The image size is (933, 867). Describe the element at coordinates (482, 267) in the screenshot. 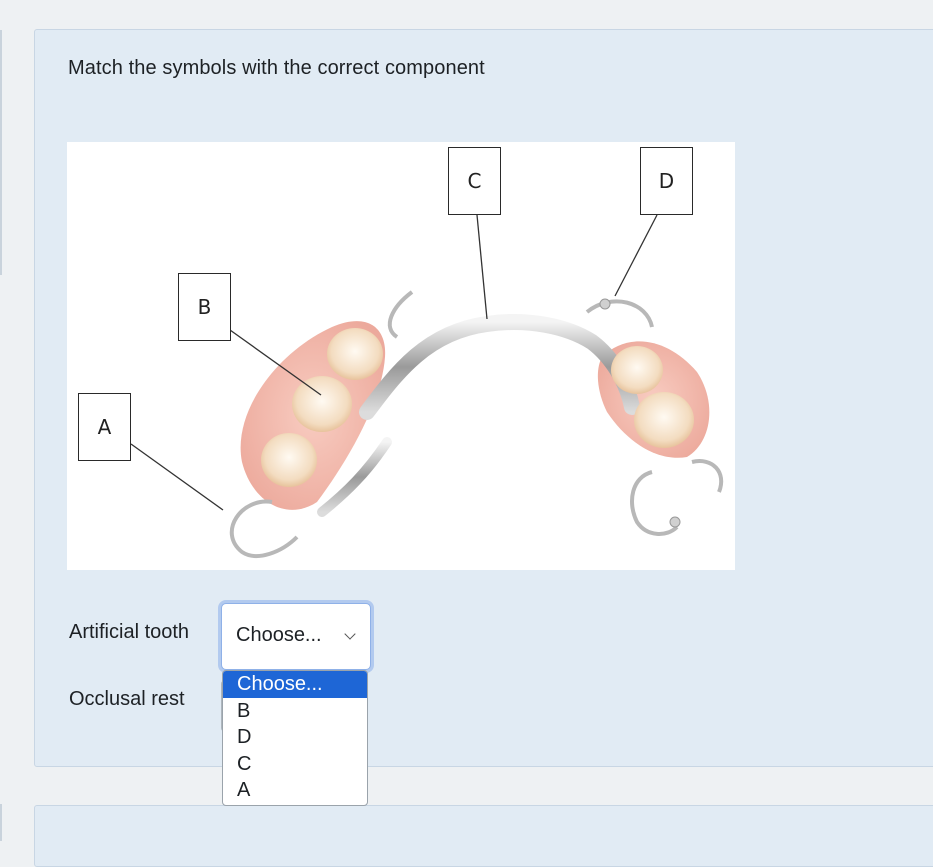

I see `leader-line-c` at that location.